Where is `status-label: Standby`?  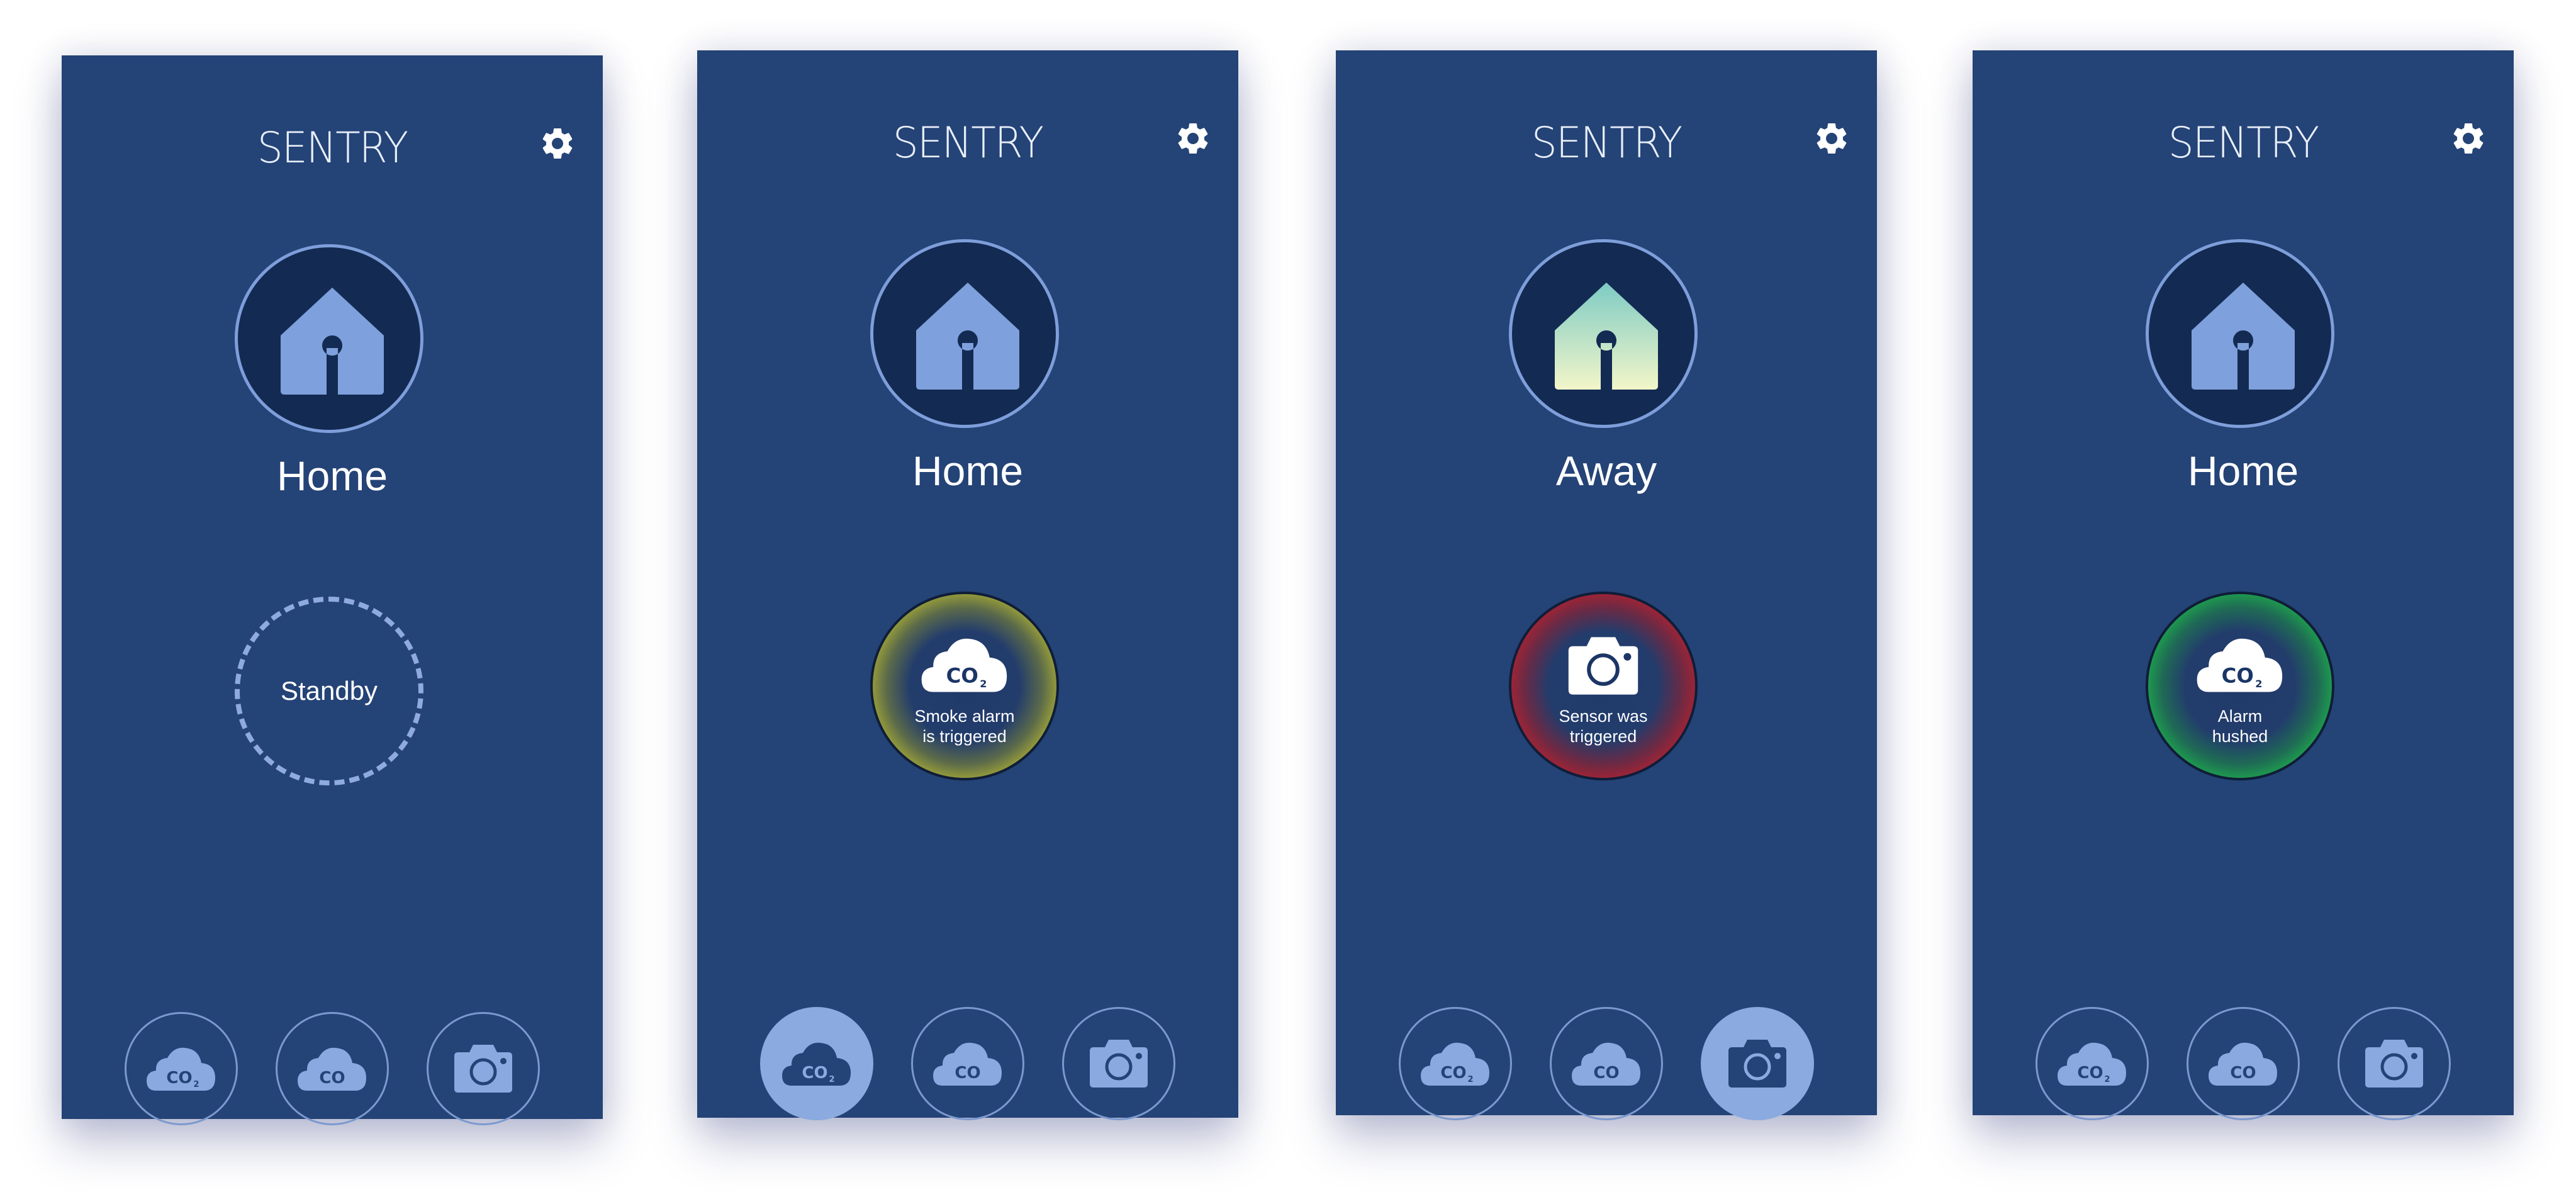
status-label: Standby is located at coordinates (329, 691).